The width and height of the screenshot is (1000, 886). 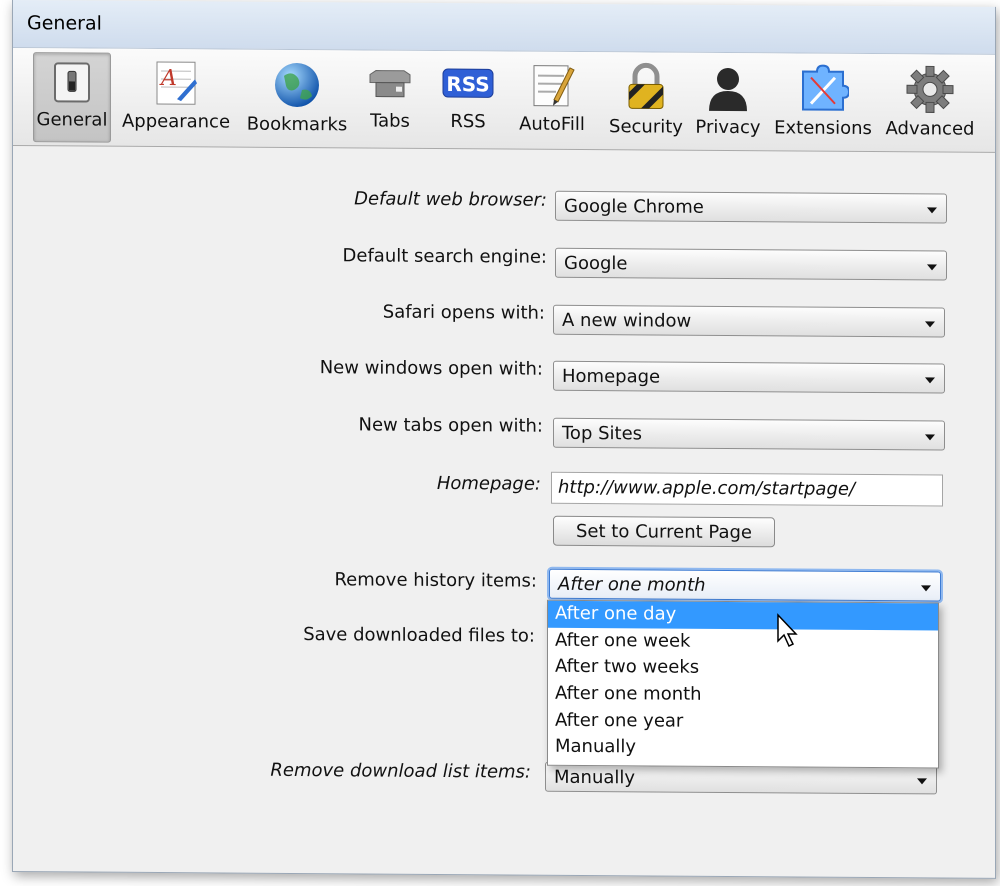 I want to click on remove-history-value: After one month, so click(x=632, y=584).